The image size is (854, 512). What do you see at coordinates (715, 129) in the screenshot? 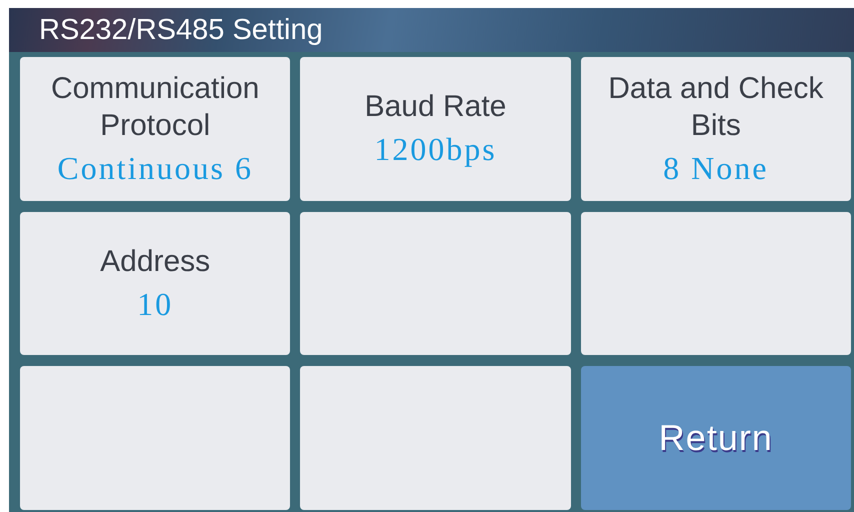
I see `setting-button: Data and Check Bits 8 None` at bounding box center [715, 129].